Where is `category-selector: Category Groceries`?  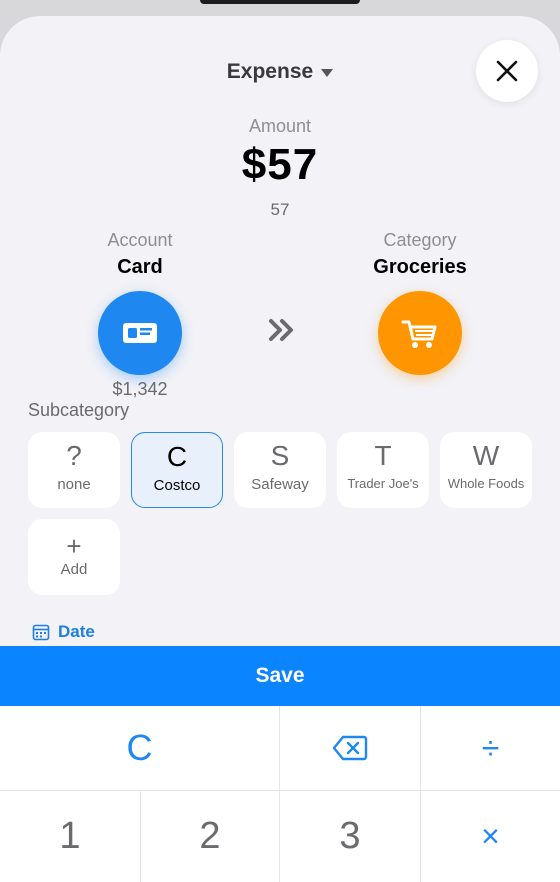
category-selector: Category Groceries is located at coordinates (420, 302).